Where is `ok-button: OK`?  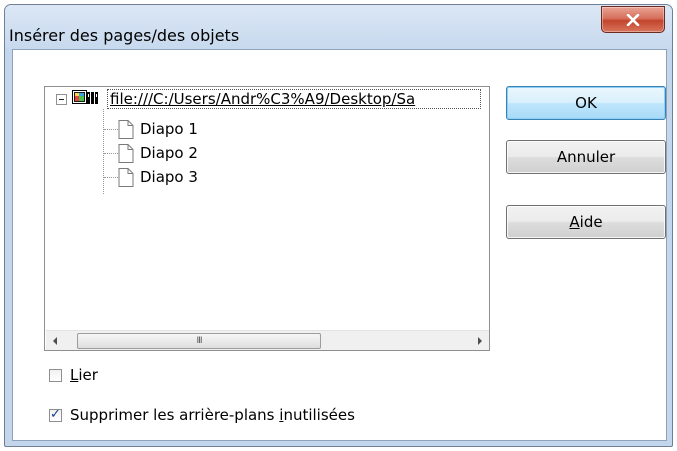
ok-button: OK is located at coordinates (586, 103).